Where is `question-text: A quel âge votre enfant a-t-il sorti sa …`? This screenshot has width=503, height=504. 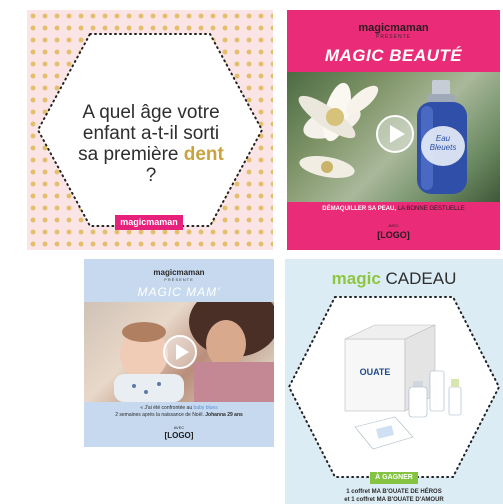
question-text: A quel âge votre enfant a-t-il sorti sa … is located at coordinates (151, 144).